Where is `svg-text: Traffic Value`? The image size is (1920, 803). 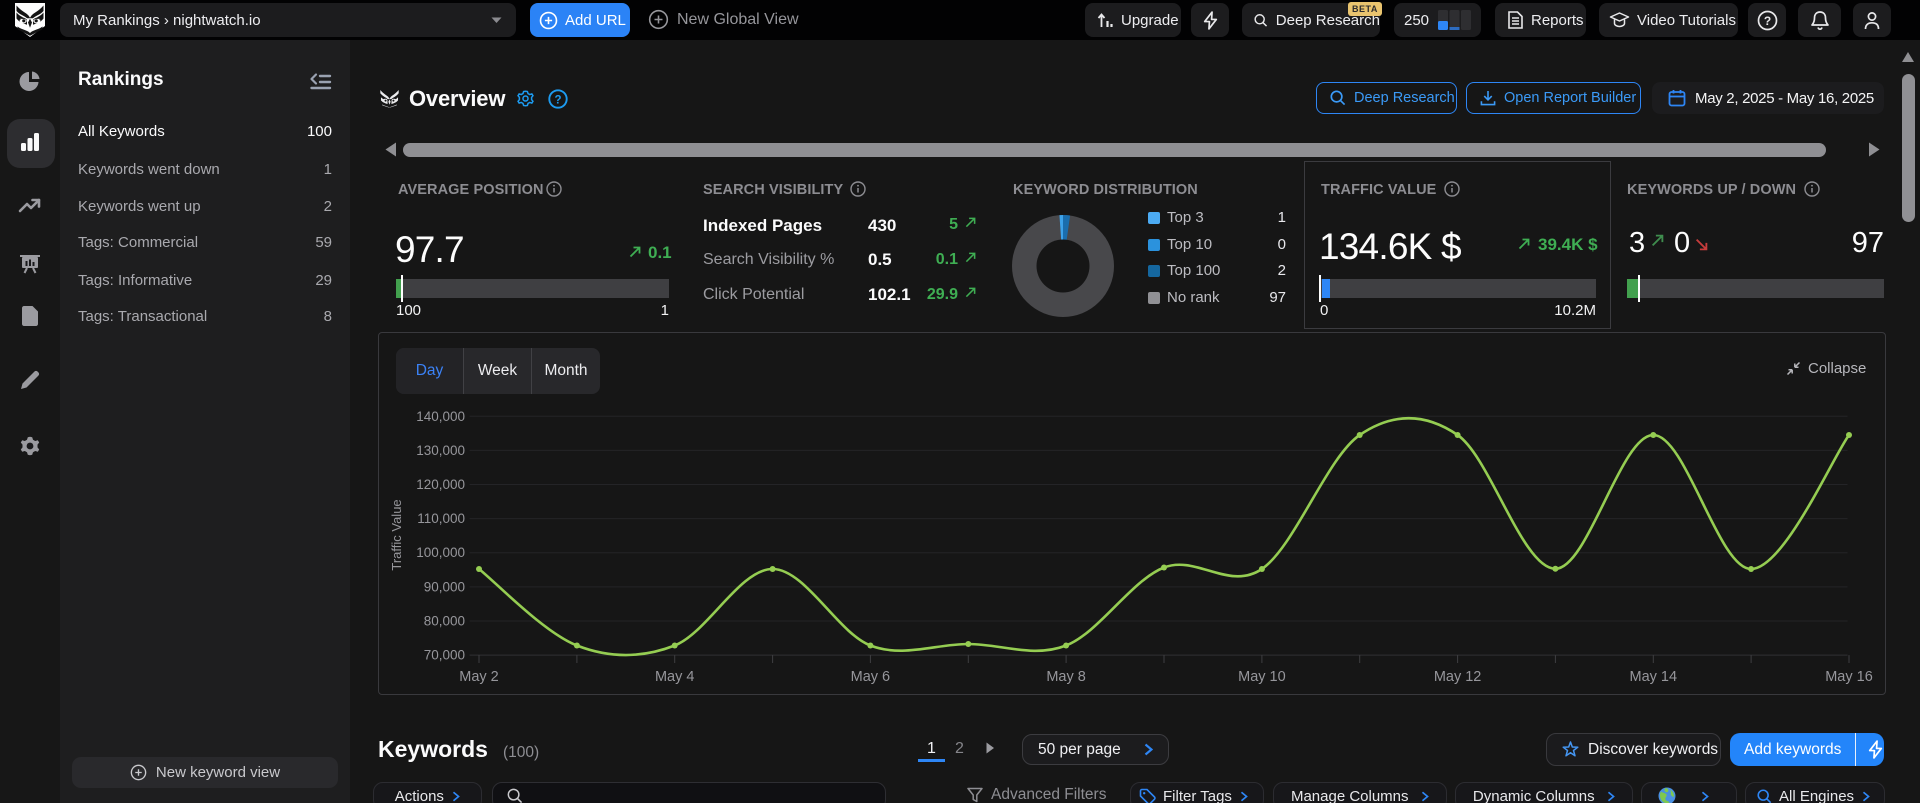 svg-text: Traffic Value is located at coordinates (396, 534).